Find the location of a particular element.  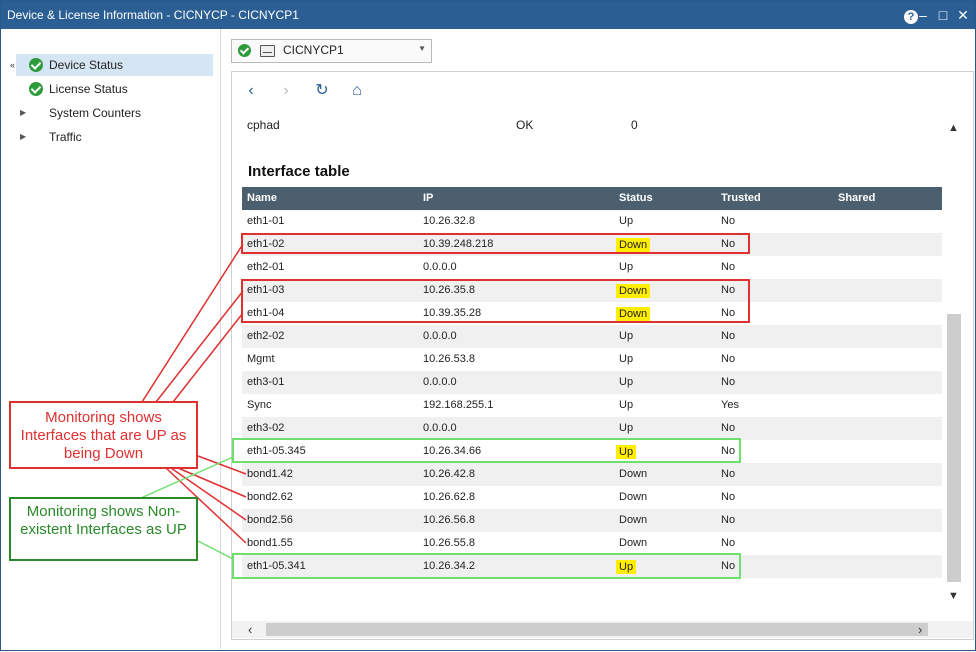

gateway-device-icon is located at coordinates (267, 51).